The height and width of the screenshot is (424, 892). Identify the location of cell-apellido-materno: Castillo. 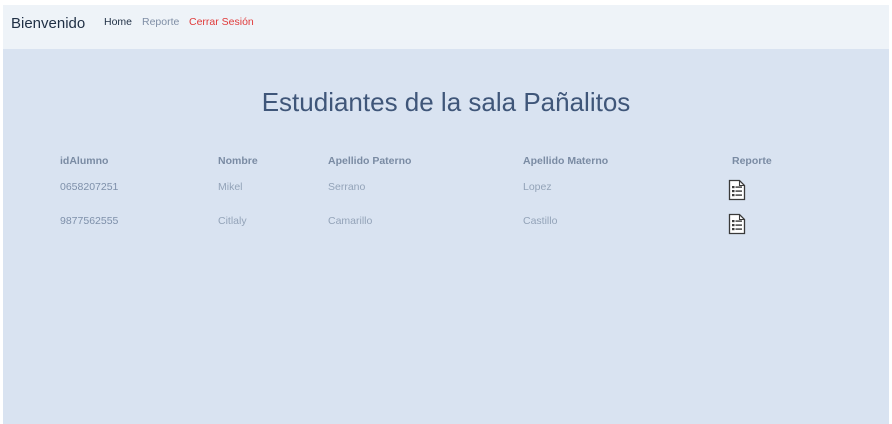
(540, 221).